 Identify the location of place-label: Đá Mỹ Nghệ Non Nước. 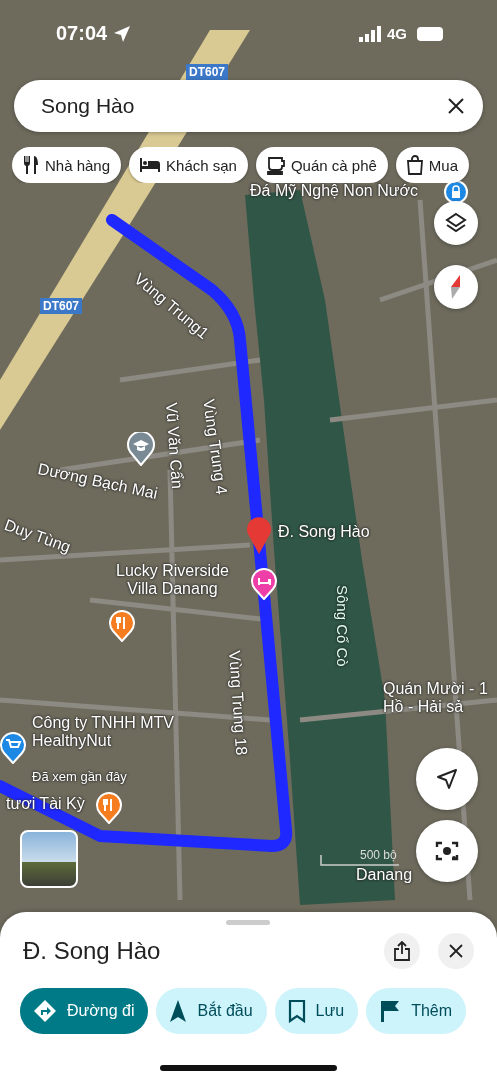
(334, 191).